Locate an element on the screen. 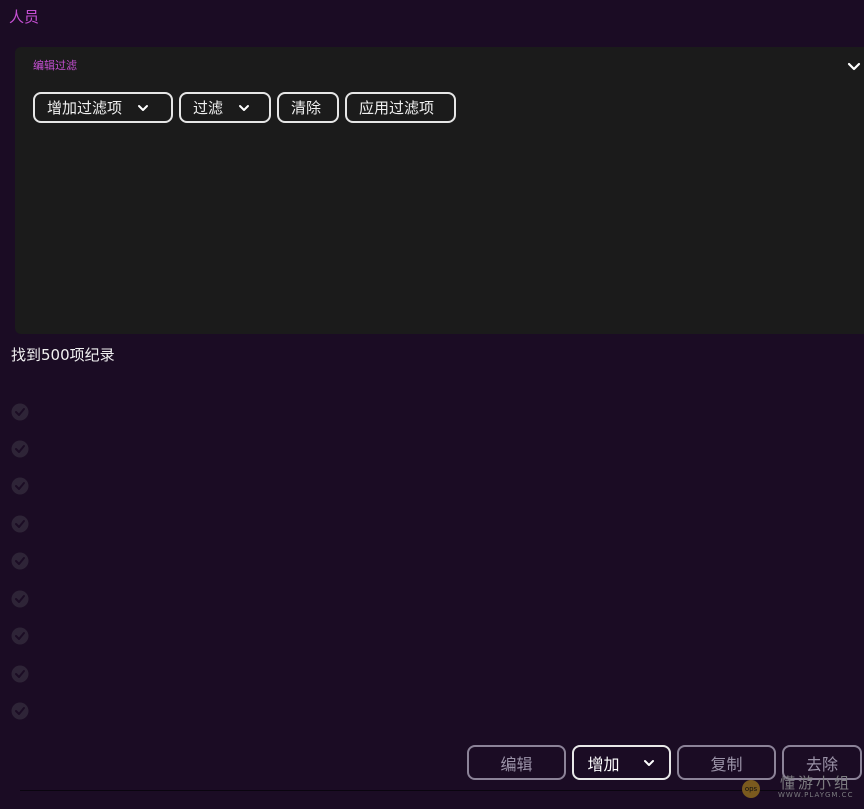 This screenshot has height=809, width=864. add-label: 增加 is located at coordinates (603, 764).